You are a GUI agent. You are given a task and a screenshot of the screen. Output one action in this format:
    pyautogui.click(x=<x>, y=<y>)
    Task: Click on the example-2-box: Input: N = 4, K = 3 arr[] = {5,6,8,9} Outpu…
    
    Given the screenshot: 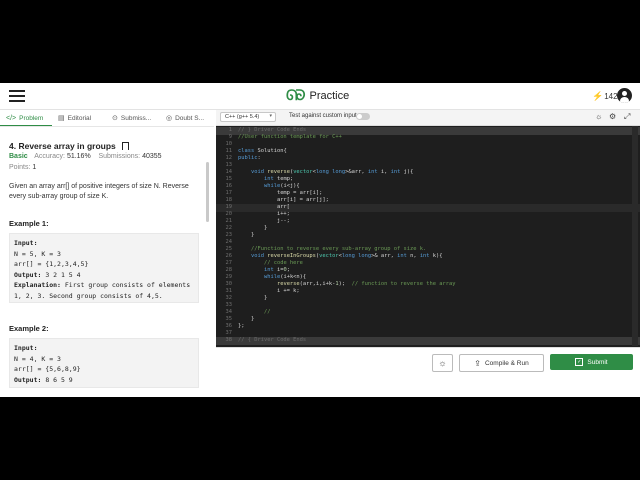 What is the action you would take?
    pyautogui.click(x=104, y=363)
    